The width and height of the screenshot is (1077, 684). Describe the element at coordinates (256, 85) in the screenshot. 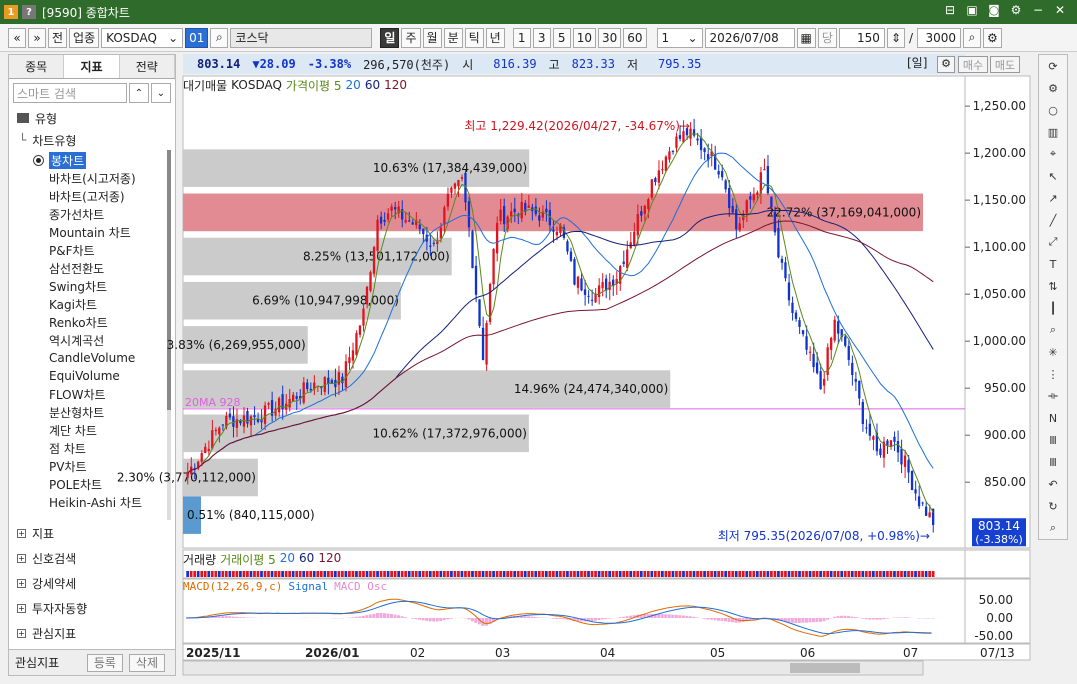

I see `legend-item: KOSDAQ` at that location.